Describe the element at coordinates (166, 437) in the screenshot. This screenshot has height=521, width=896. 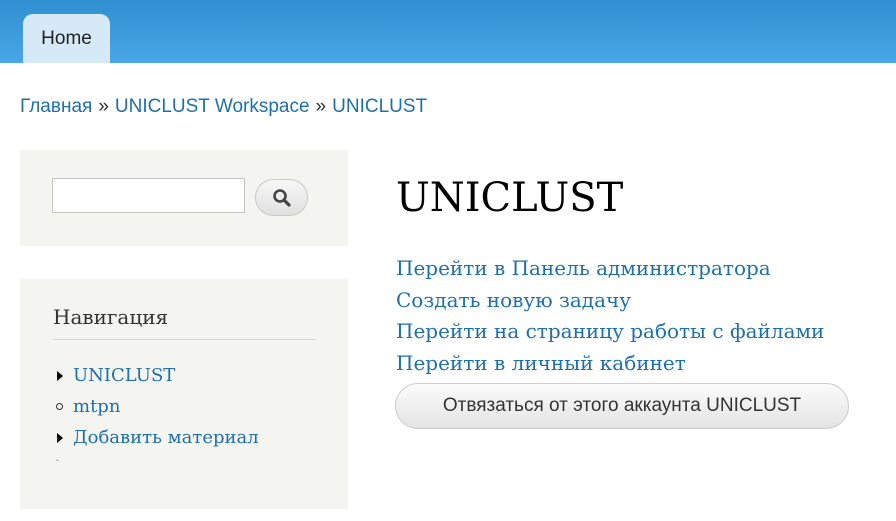
I see `nav-link-add-content: Добавить материал` at that location.